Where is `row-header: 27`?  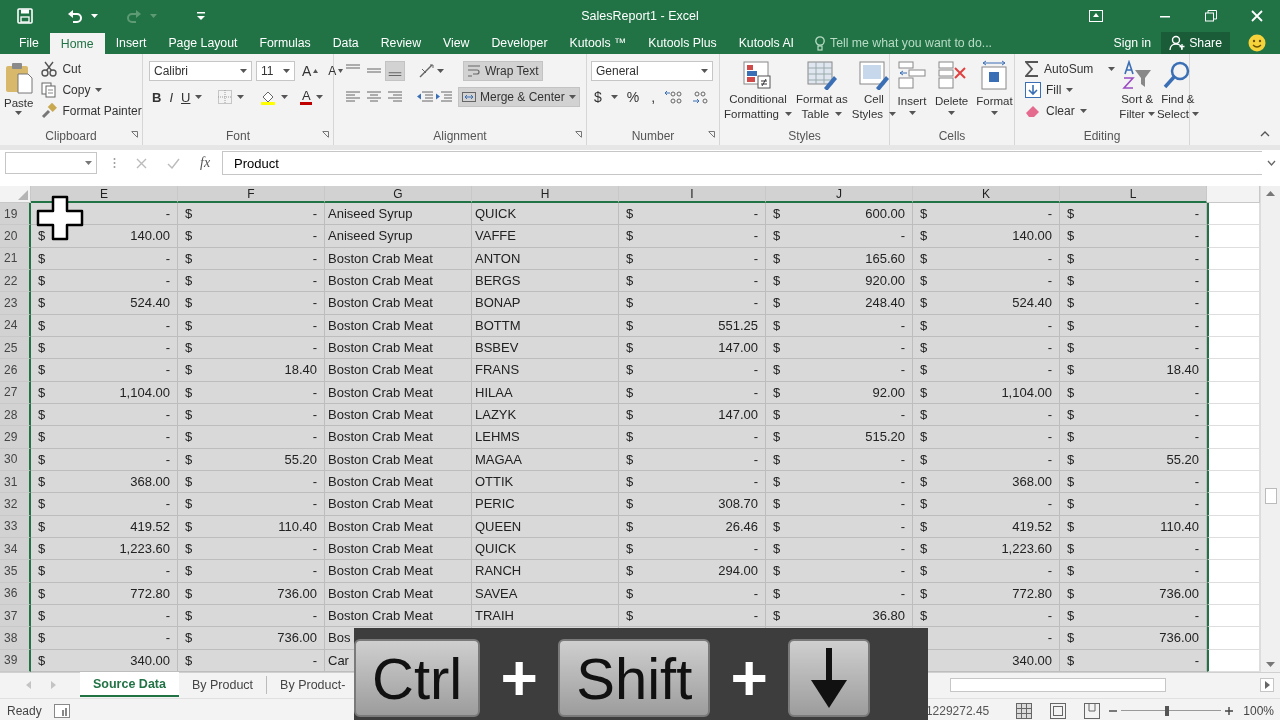 row-header: 27 is located at coordinates (15, 392).